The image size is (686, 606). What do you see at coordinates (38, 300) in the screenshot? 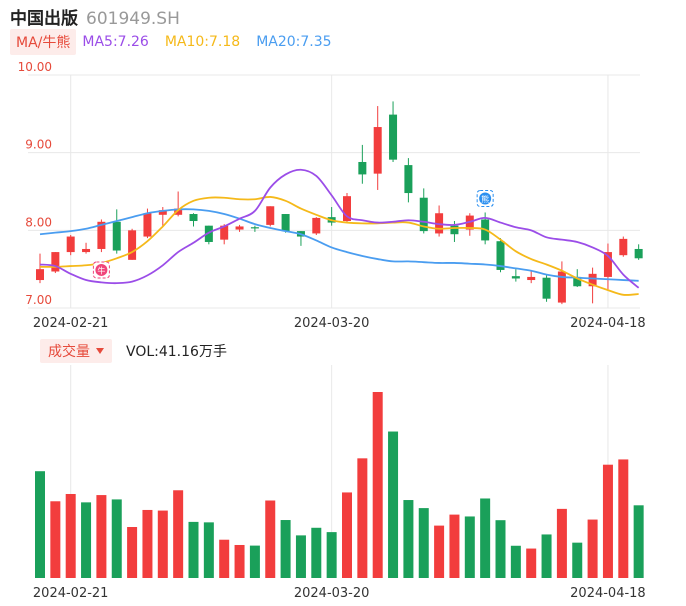
I see `price-axis-label: 7.00` at bounding box center [38, 300].